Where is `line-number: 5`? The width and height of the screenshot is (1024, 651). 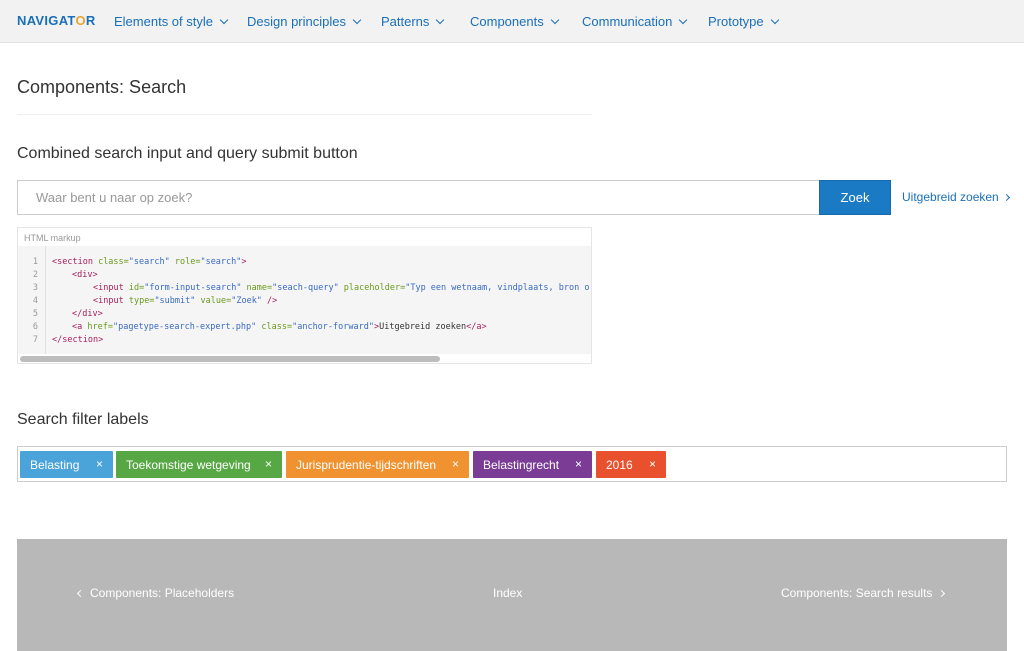
line-number: 5 is located at coordinates (35, 314).